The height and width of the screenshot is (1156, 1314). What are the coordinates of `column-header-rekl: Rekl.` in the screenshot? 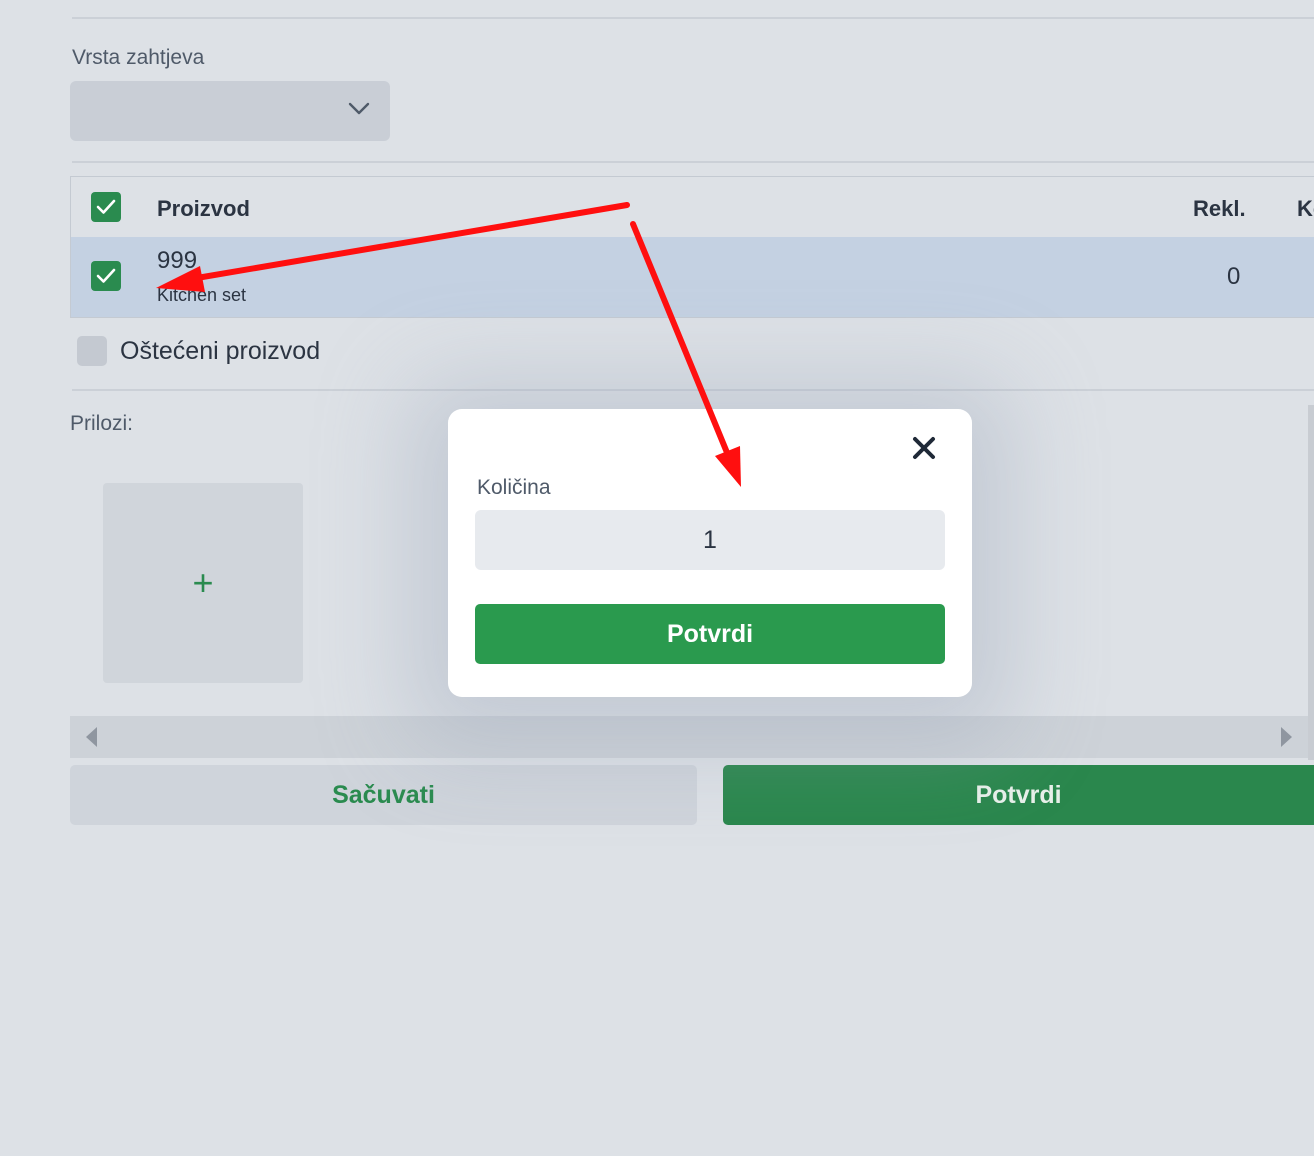 It's located at (1219, 209).